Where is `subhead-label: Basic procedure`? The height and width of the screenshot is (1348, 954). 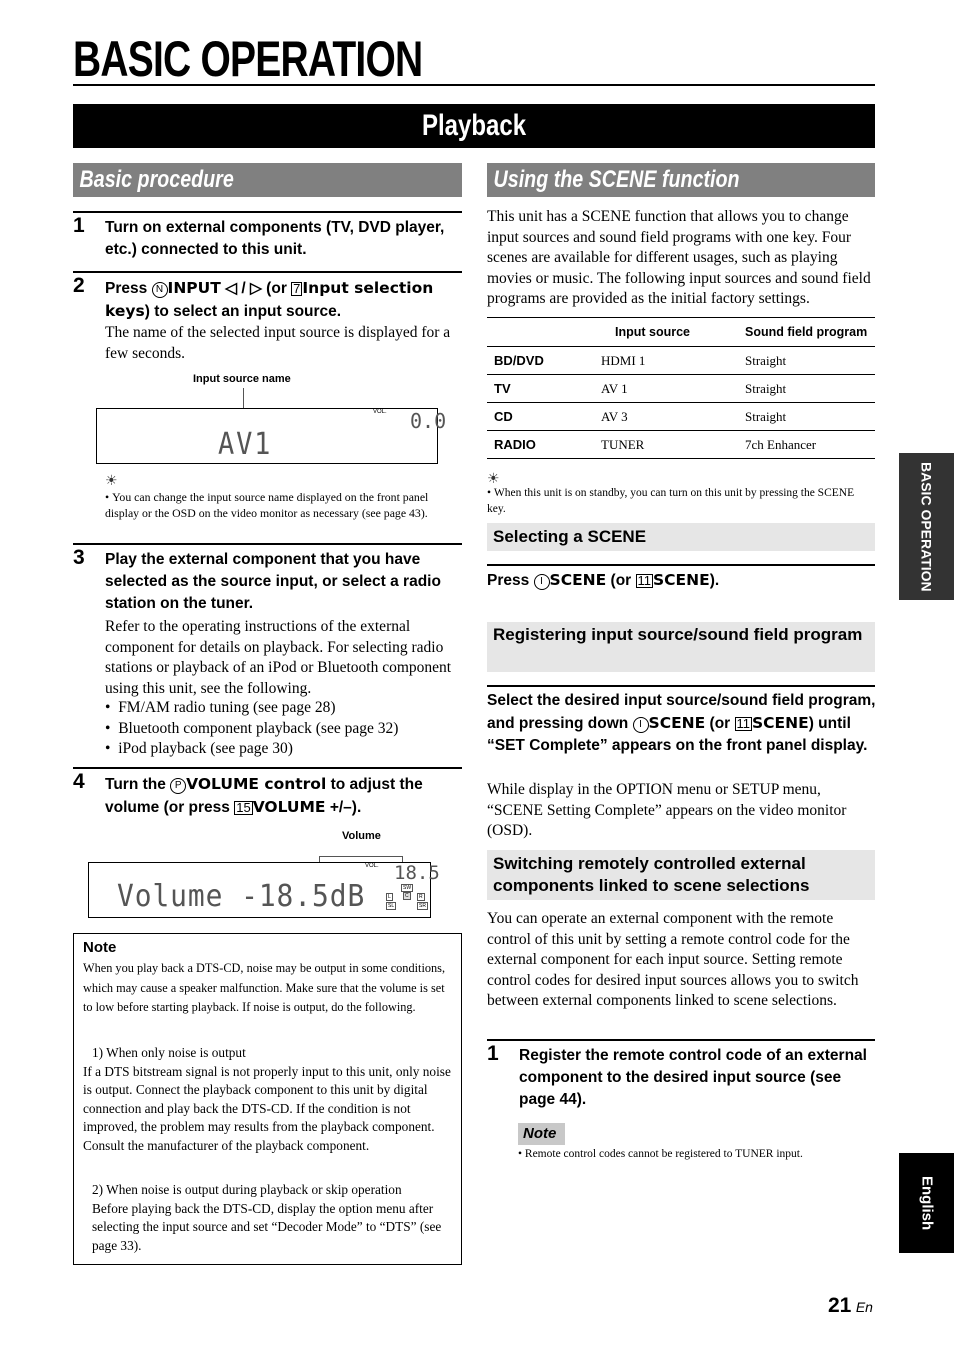 subhead-label: Basic procedure is located at coordinates (156, 179).